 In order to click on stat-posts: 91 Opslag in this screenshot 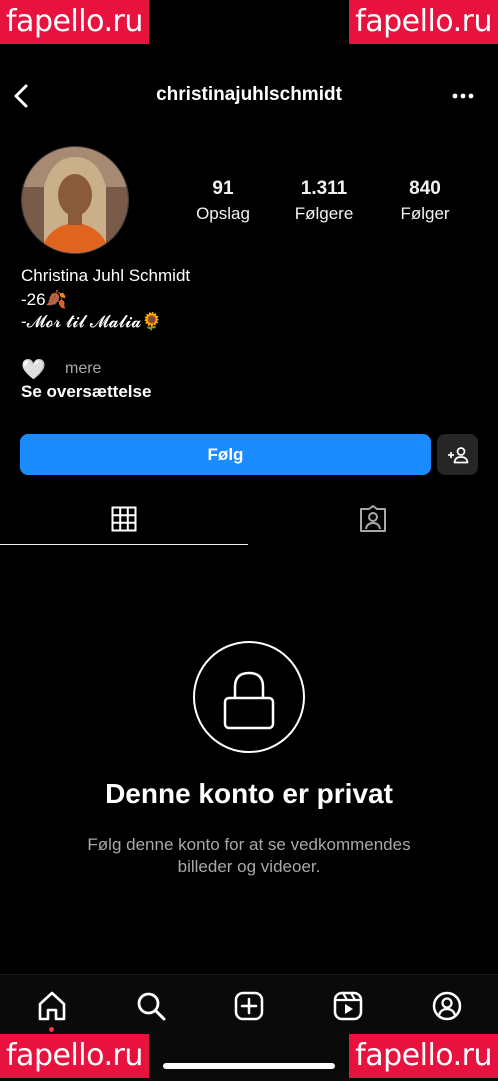, I will do `click(223, 201)`.